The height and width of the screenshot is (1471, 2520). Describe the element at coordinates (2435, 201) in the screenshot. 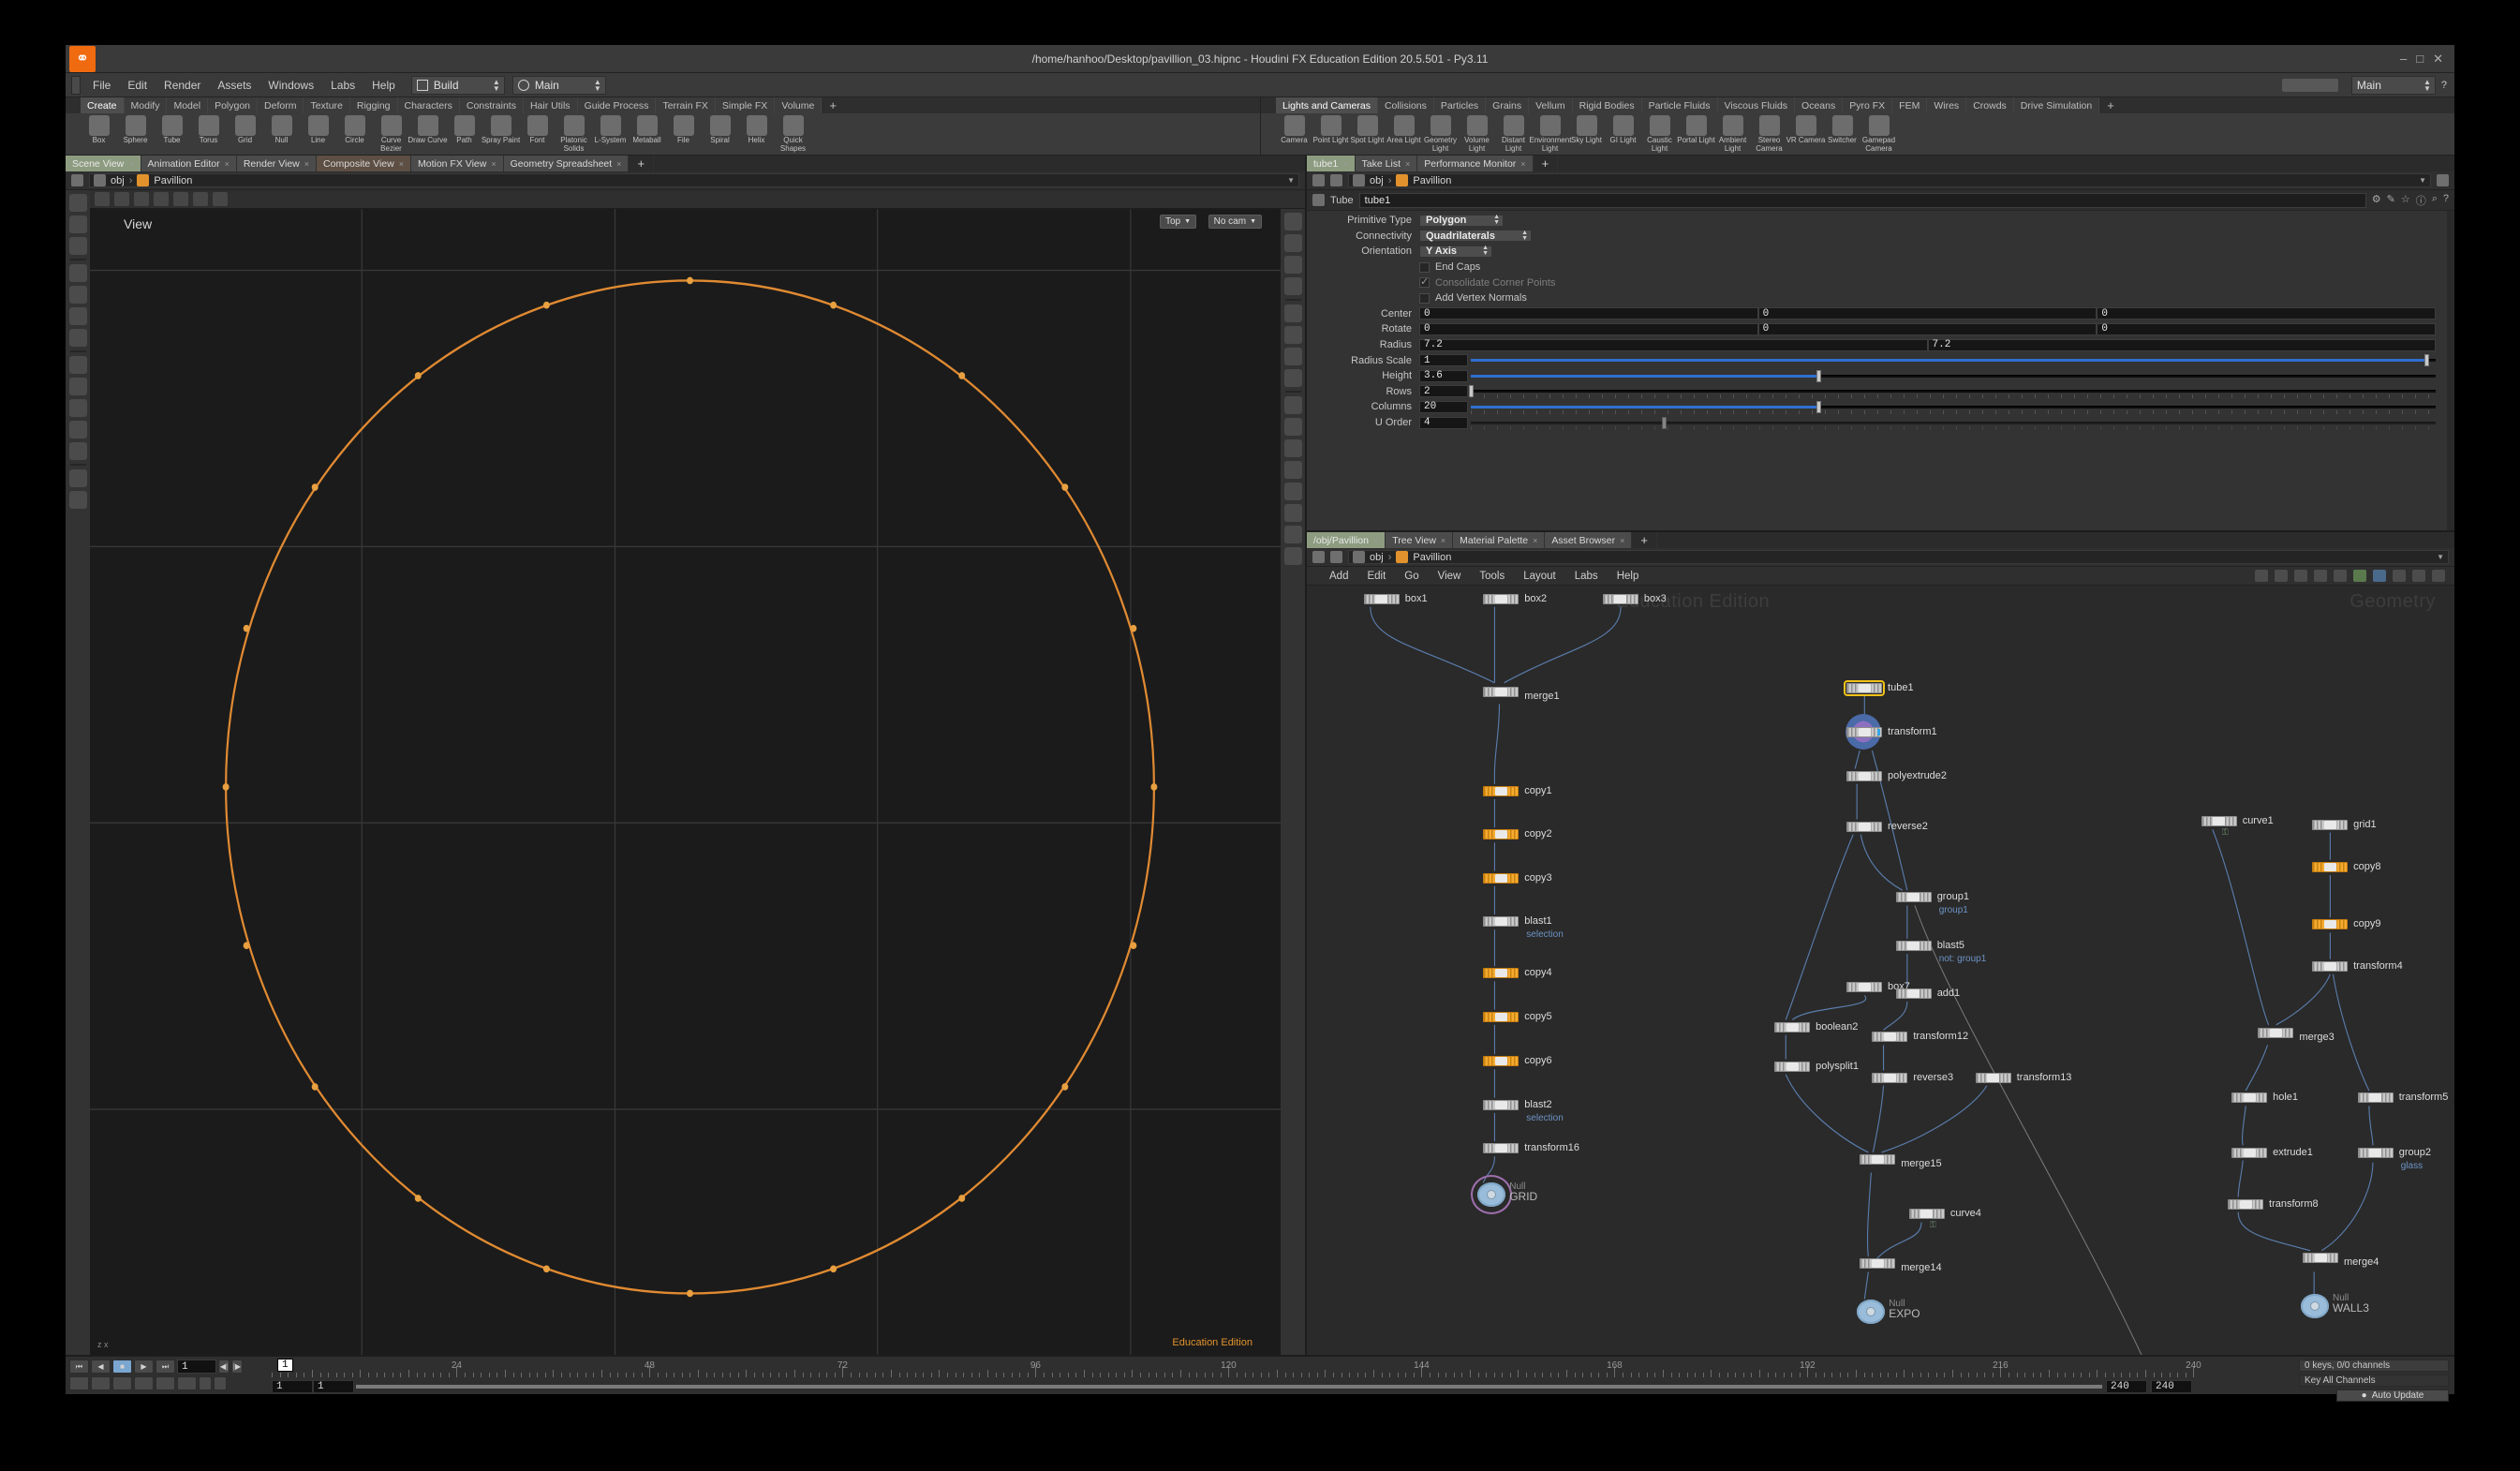

I see `search-icon: ⌕` at that location.